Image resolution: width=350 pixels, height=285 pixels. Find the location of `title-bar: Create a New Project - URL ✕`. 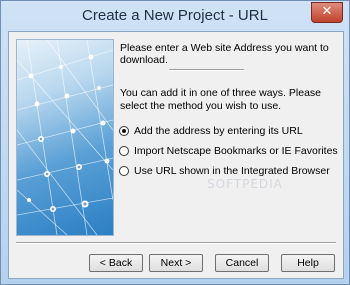

title-bar: Create a New Project - URL ✕ is located at coordinates (175, 16).